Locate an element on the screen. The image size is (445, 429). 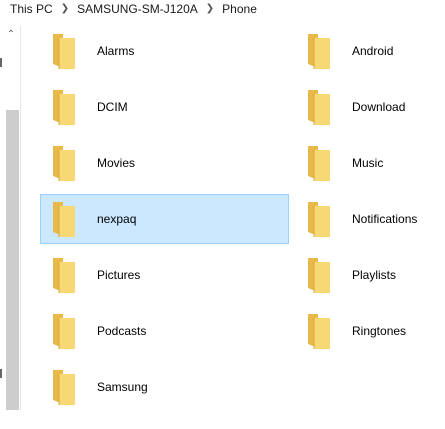
folder-item: Notifications is located at coordinates (370, 219).